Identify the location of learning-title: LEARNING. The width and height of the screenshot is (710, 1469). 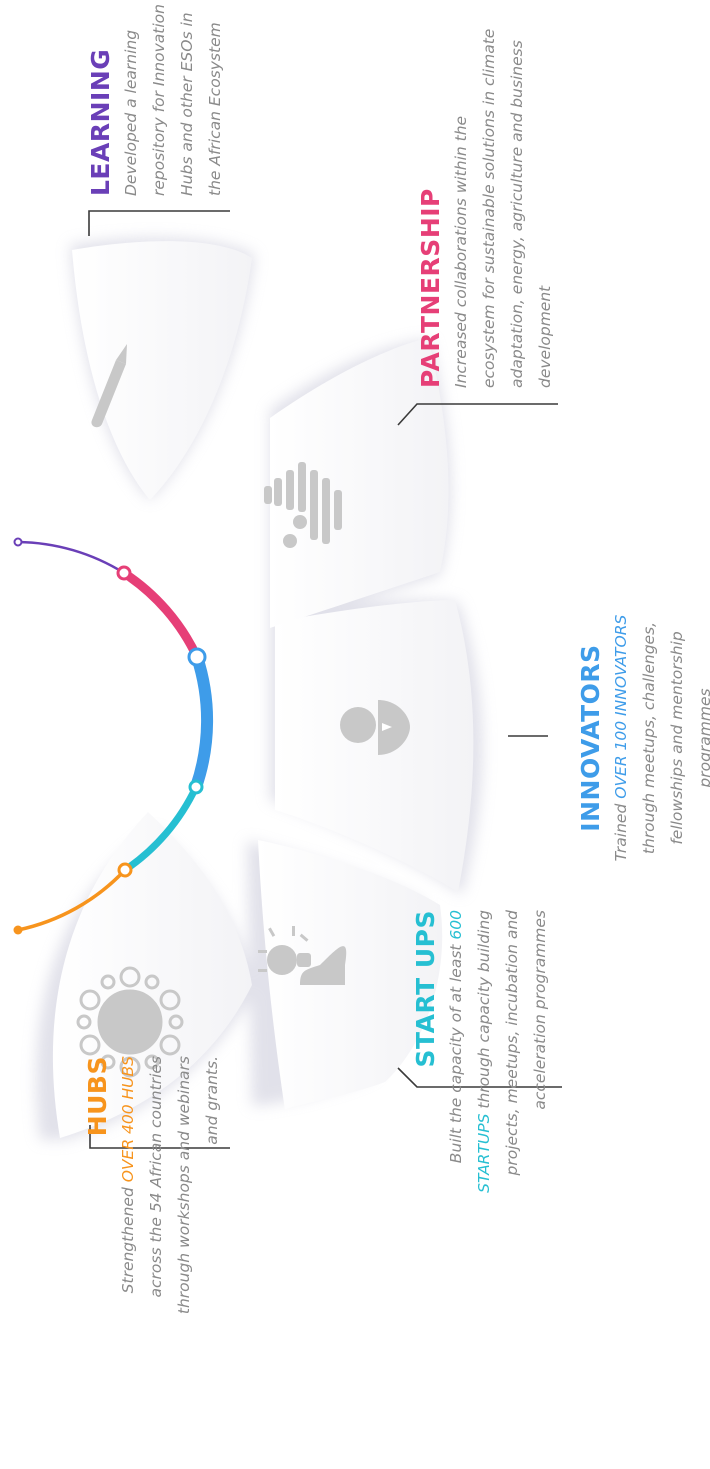
(100, 122).